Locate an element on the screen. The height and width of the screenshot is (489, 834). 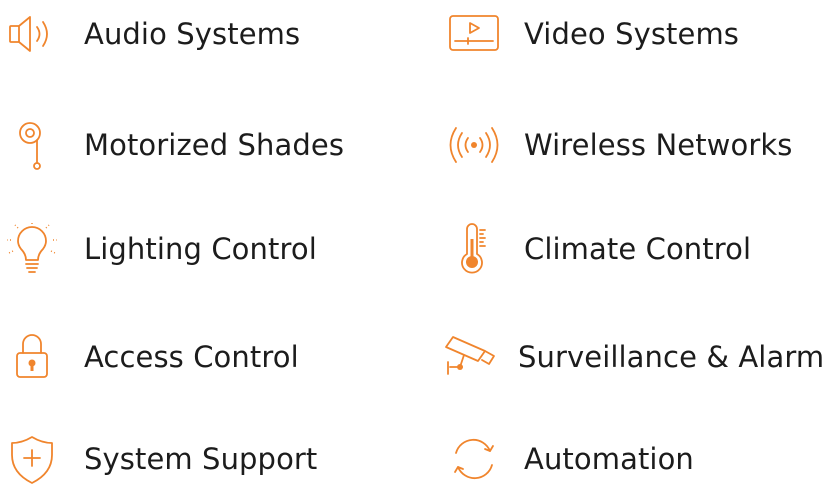
video-player-icon is located at coordinates (474, 34).